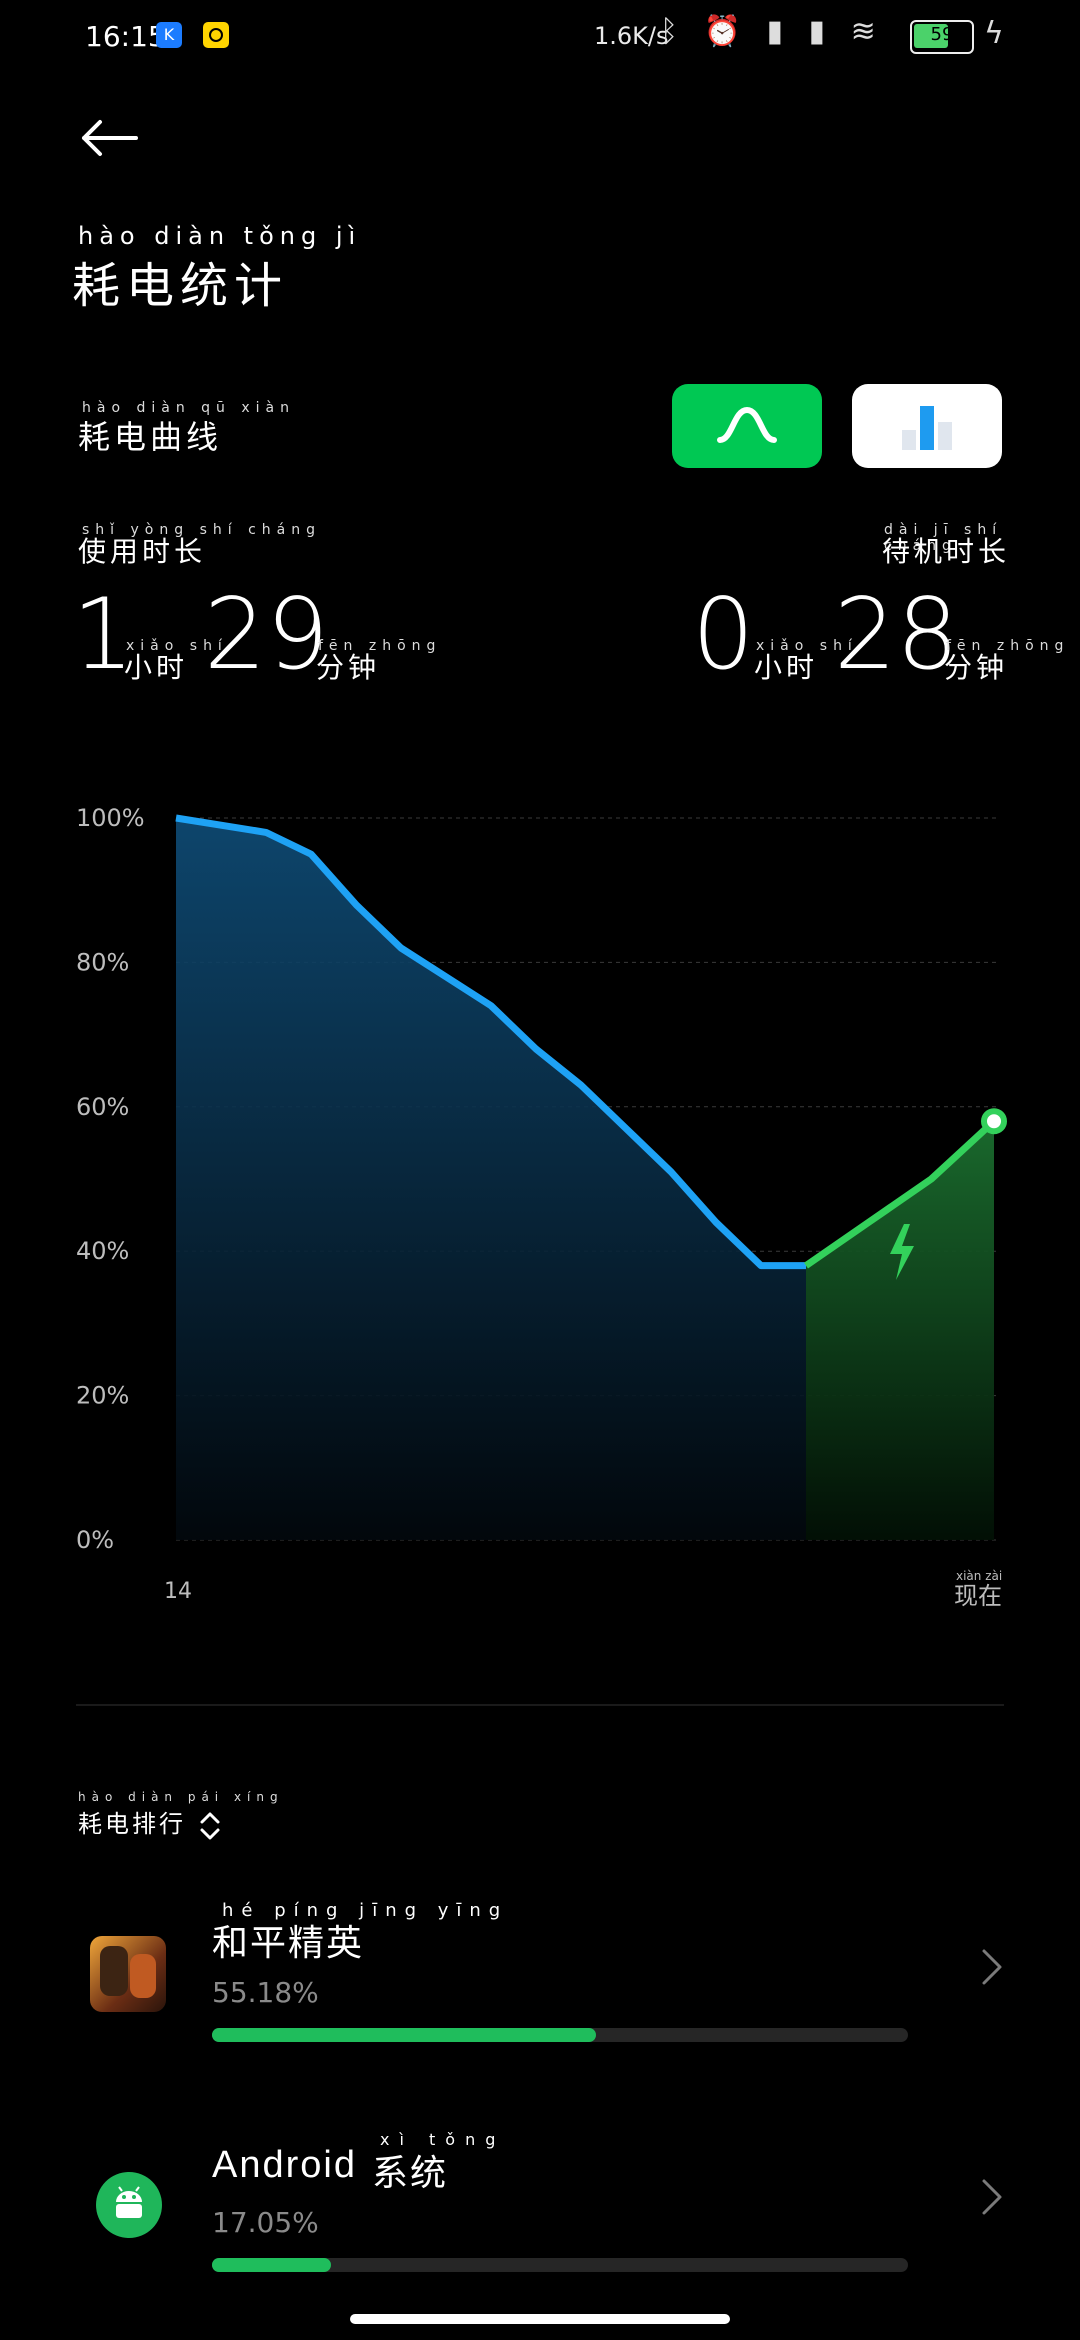 The width and height of the screenshot is (1080, 2340). What do you see at coordinates (181, 1797) in the screenshot?
I see `ranking-title-pinyin: hào diàn pái xíng` at bounding box center [181, 1797].